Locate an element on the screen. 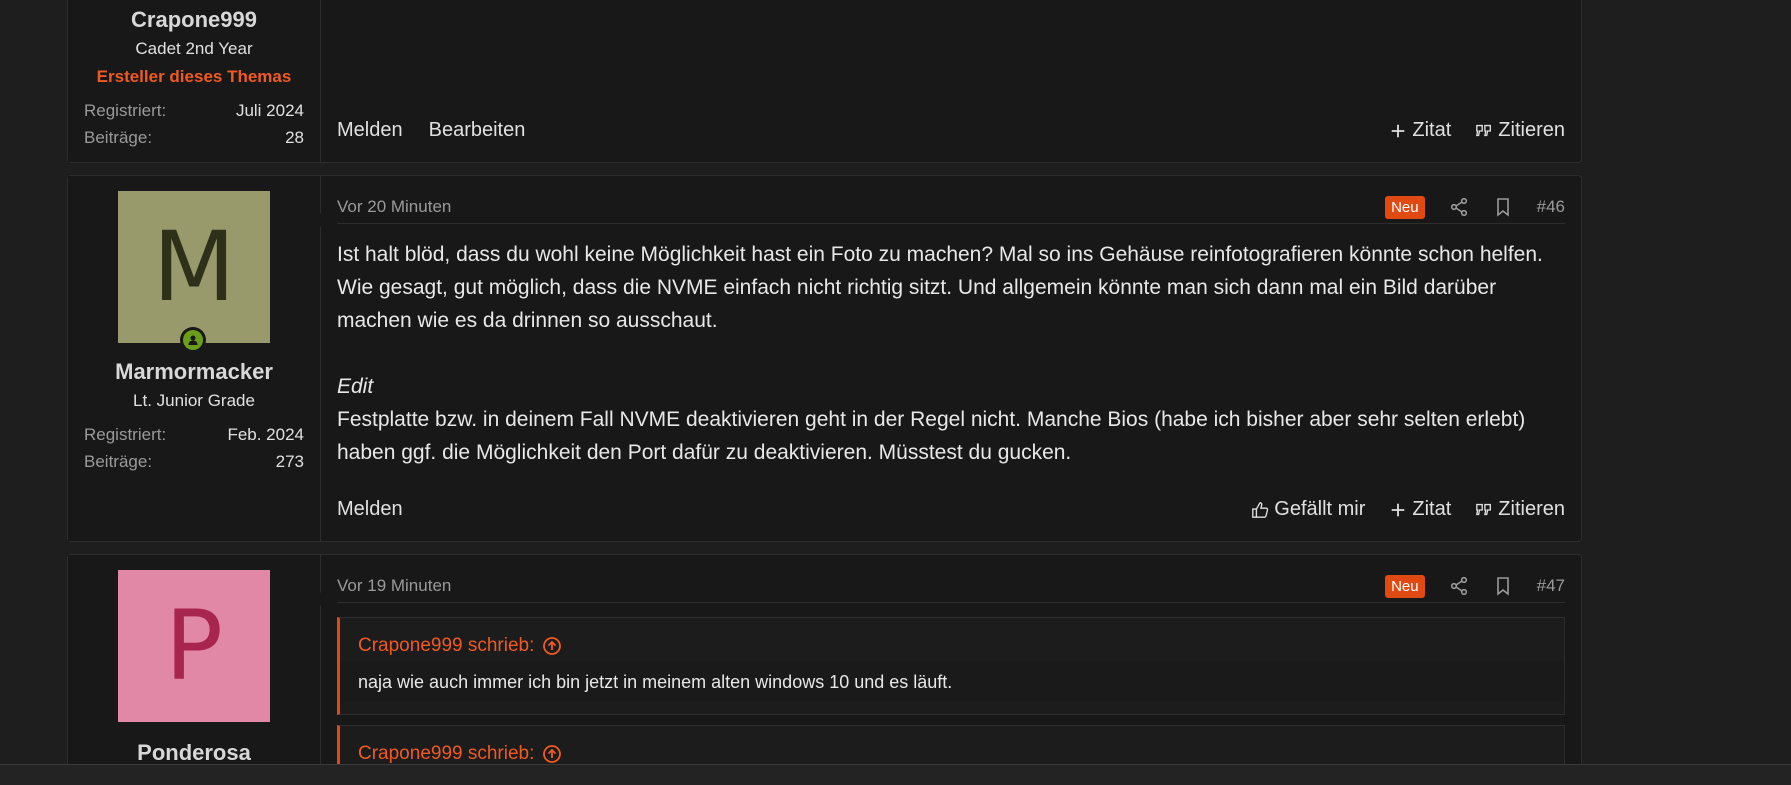  username: Crapone999 is located at coordinates (194, 20).